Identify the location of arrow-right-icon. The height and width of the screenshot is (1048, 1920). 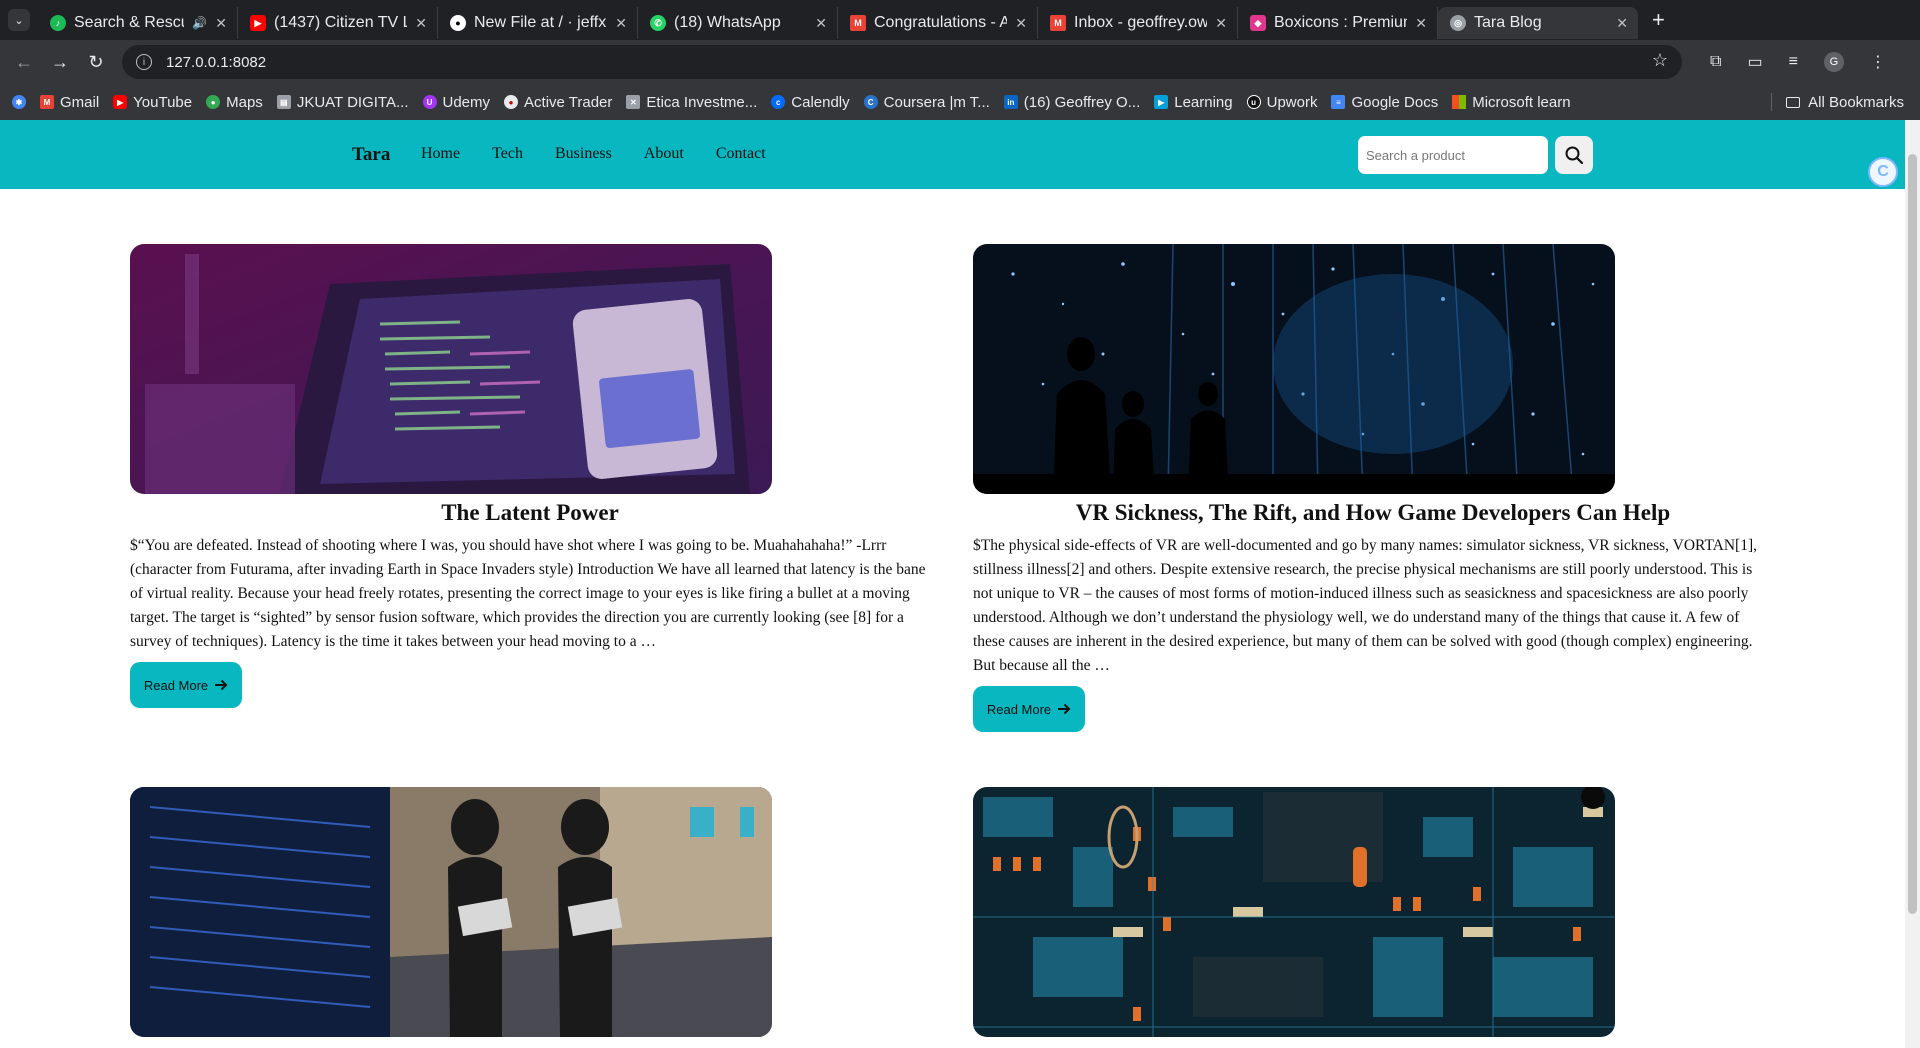
(221, 685).